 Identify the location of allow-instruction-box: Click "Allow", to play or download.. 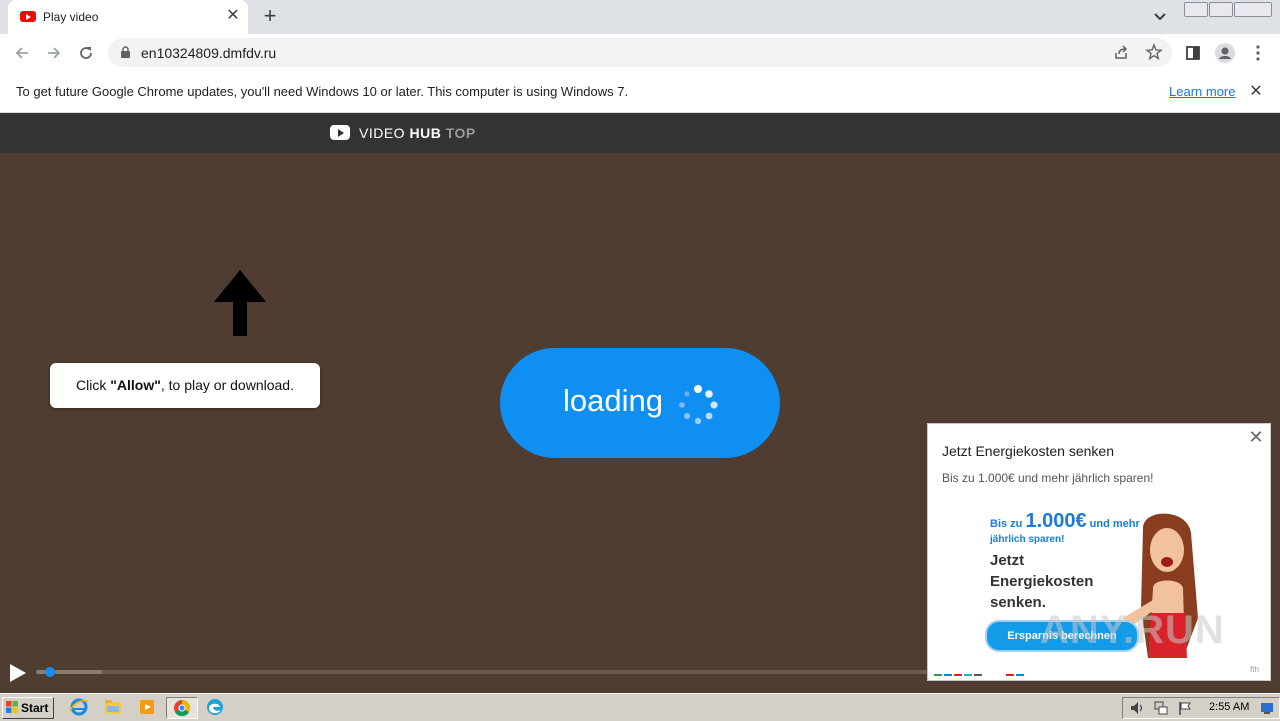
(185, 385).